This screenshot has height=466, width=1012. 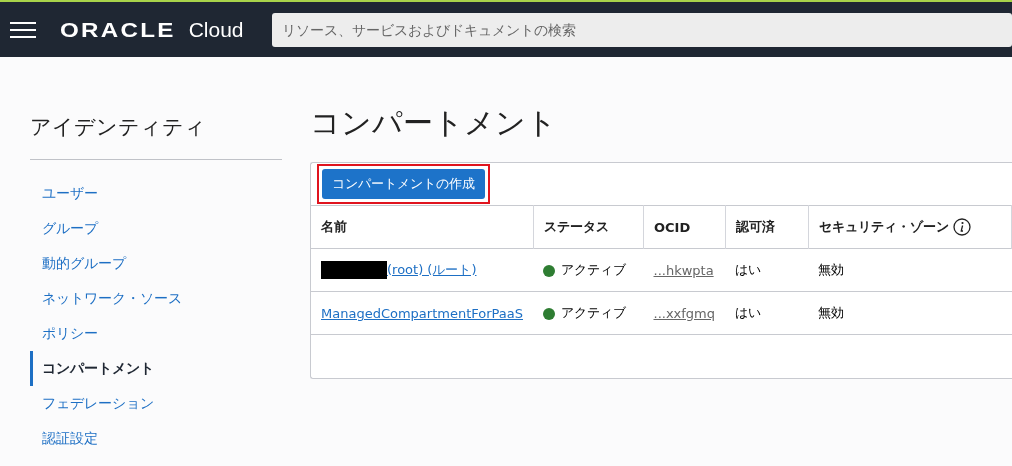 I want to click on column-header: 認可済, so click(x=767, y=227).